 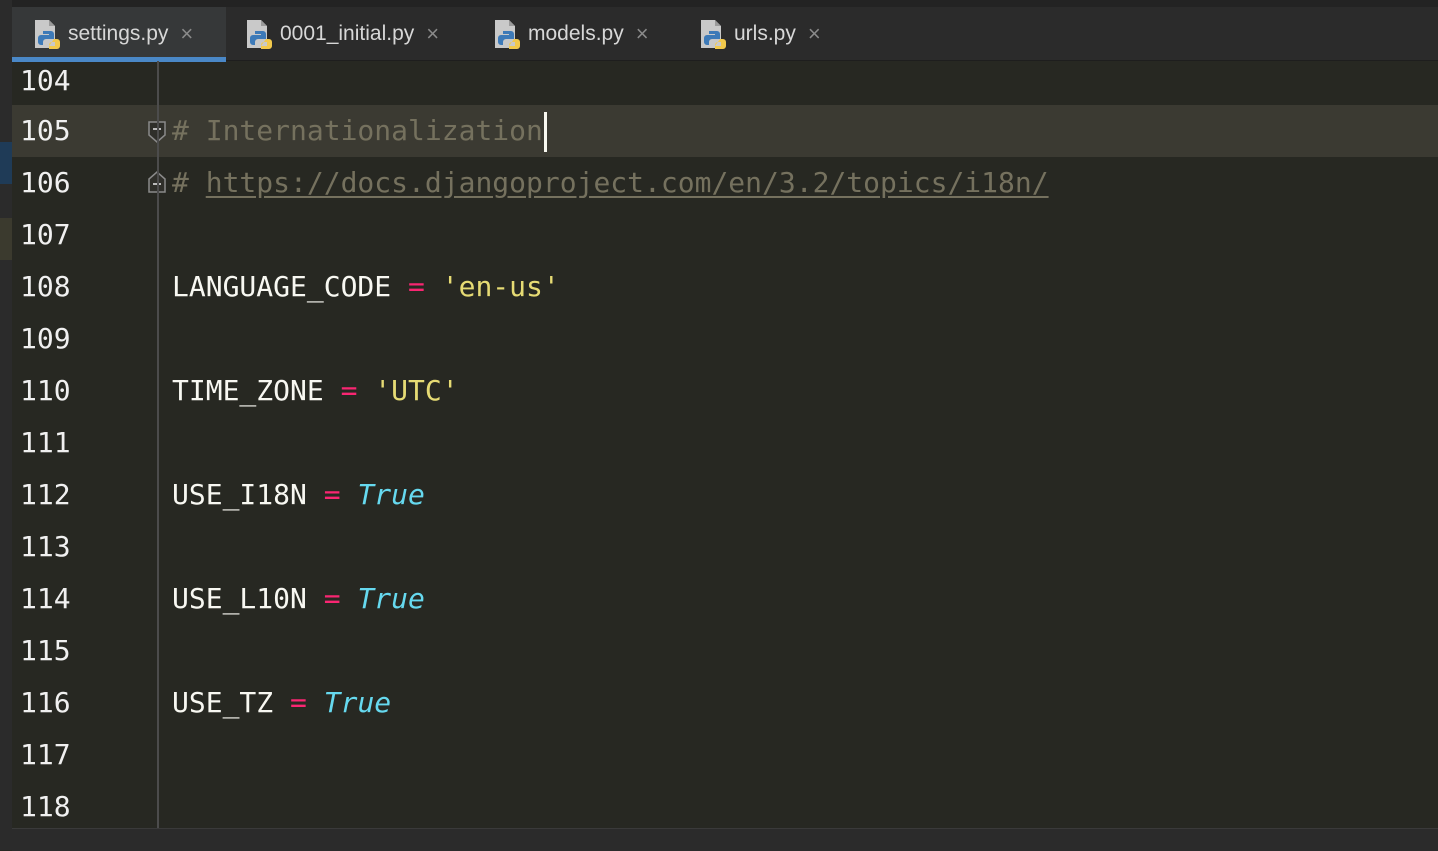 What do you see at coordinates (45, 702) in the screenshot?
I see `line-number: 116` at bounding box center [45, 702].